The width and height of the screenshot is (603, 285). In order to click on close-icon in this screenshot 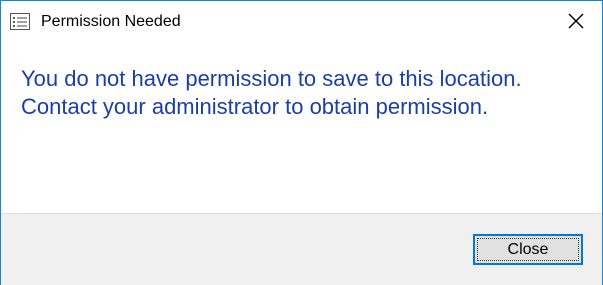, I will do `click(576, 23)`.